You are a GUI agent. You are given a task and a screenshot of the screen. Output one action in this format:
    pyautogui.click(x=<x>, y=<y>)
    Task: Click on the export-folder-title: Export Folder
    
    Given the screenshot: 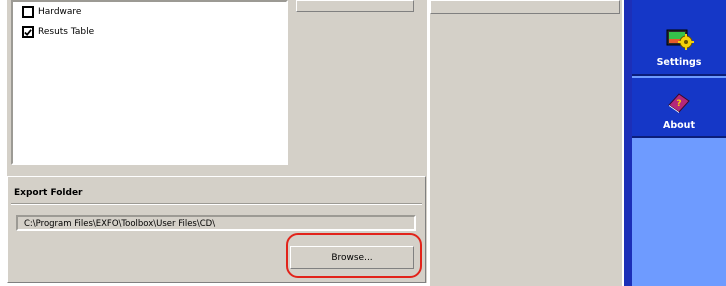 What is the action you would take?
    pyautogui.click(x=48, y=193)
    